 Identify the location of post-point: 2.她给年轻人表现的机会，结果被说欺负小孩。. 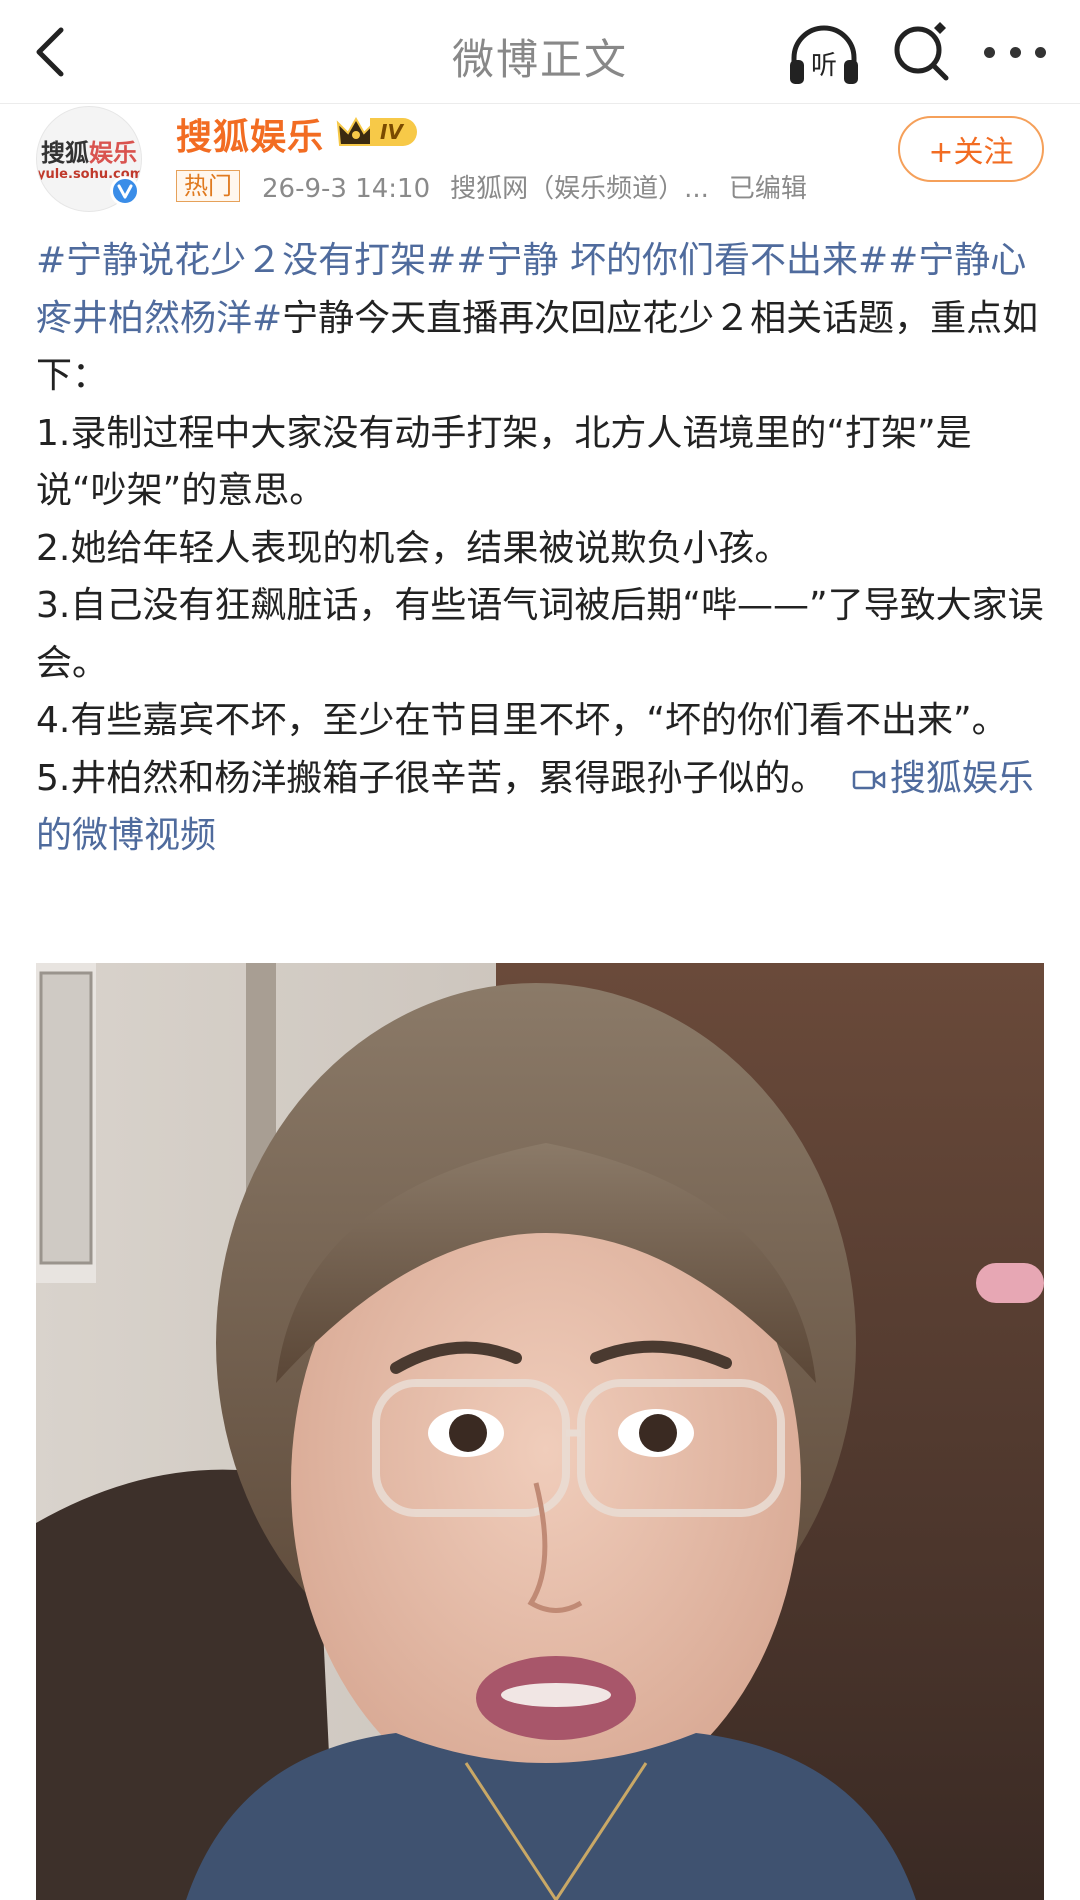
(413, 548).